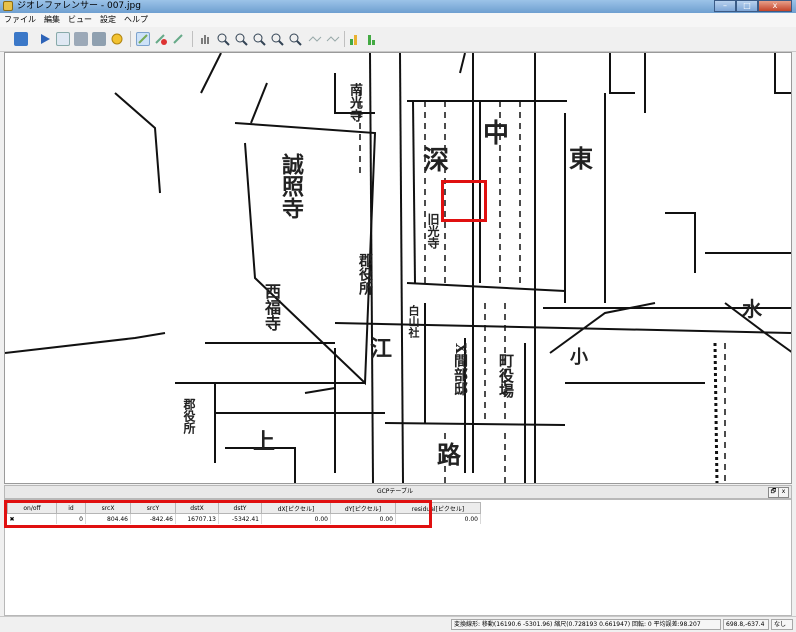 The image size is (796, 632). I want to click on link-qgis-icon, so click(333, 39).